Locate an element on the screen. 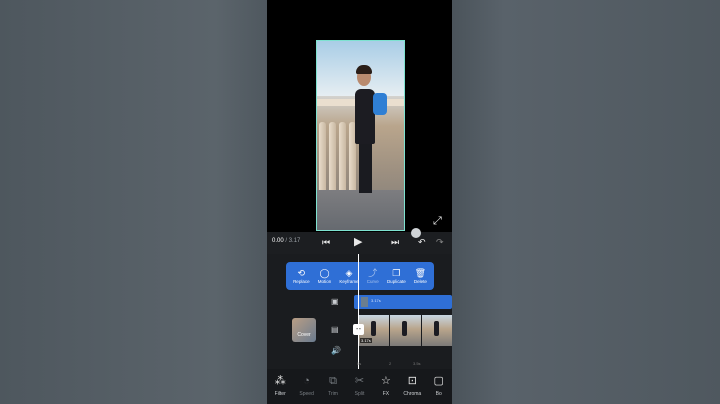  fullscreen-icon: ⤢ is located at coordinates (439, 221).